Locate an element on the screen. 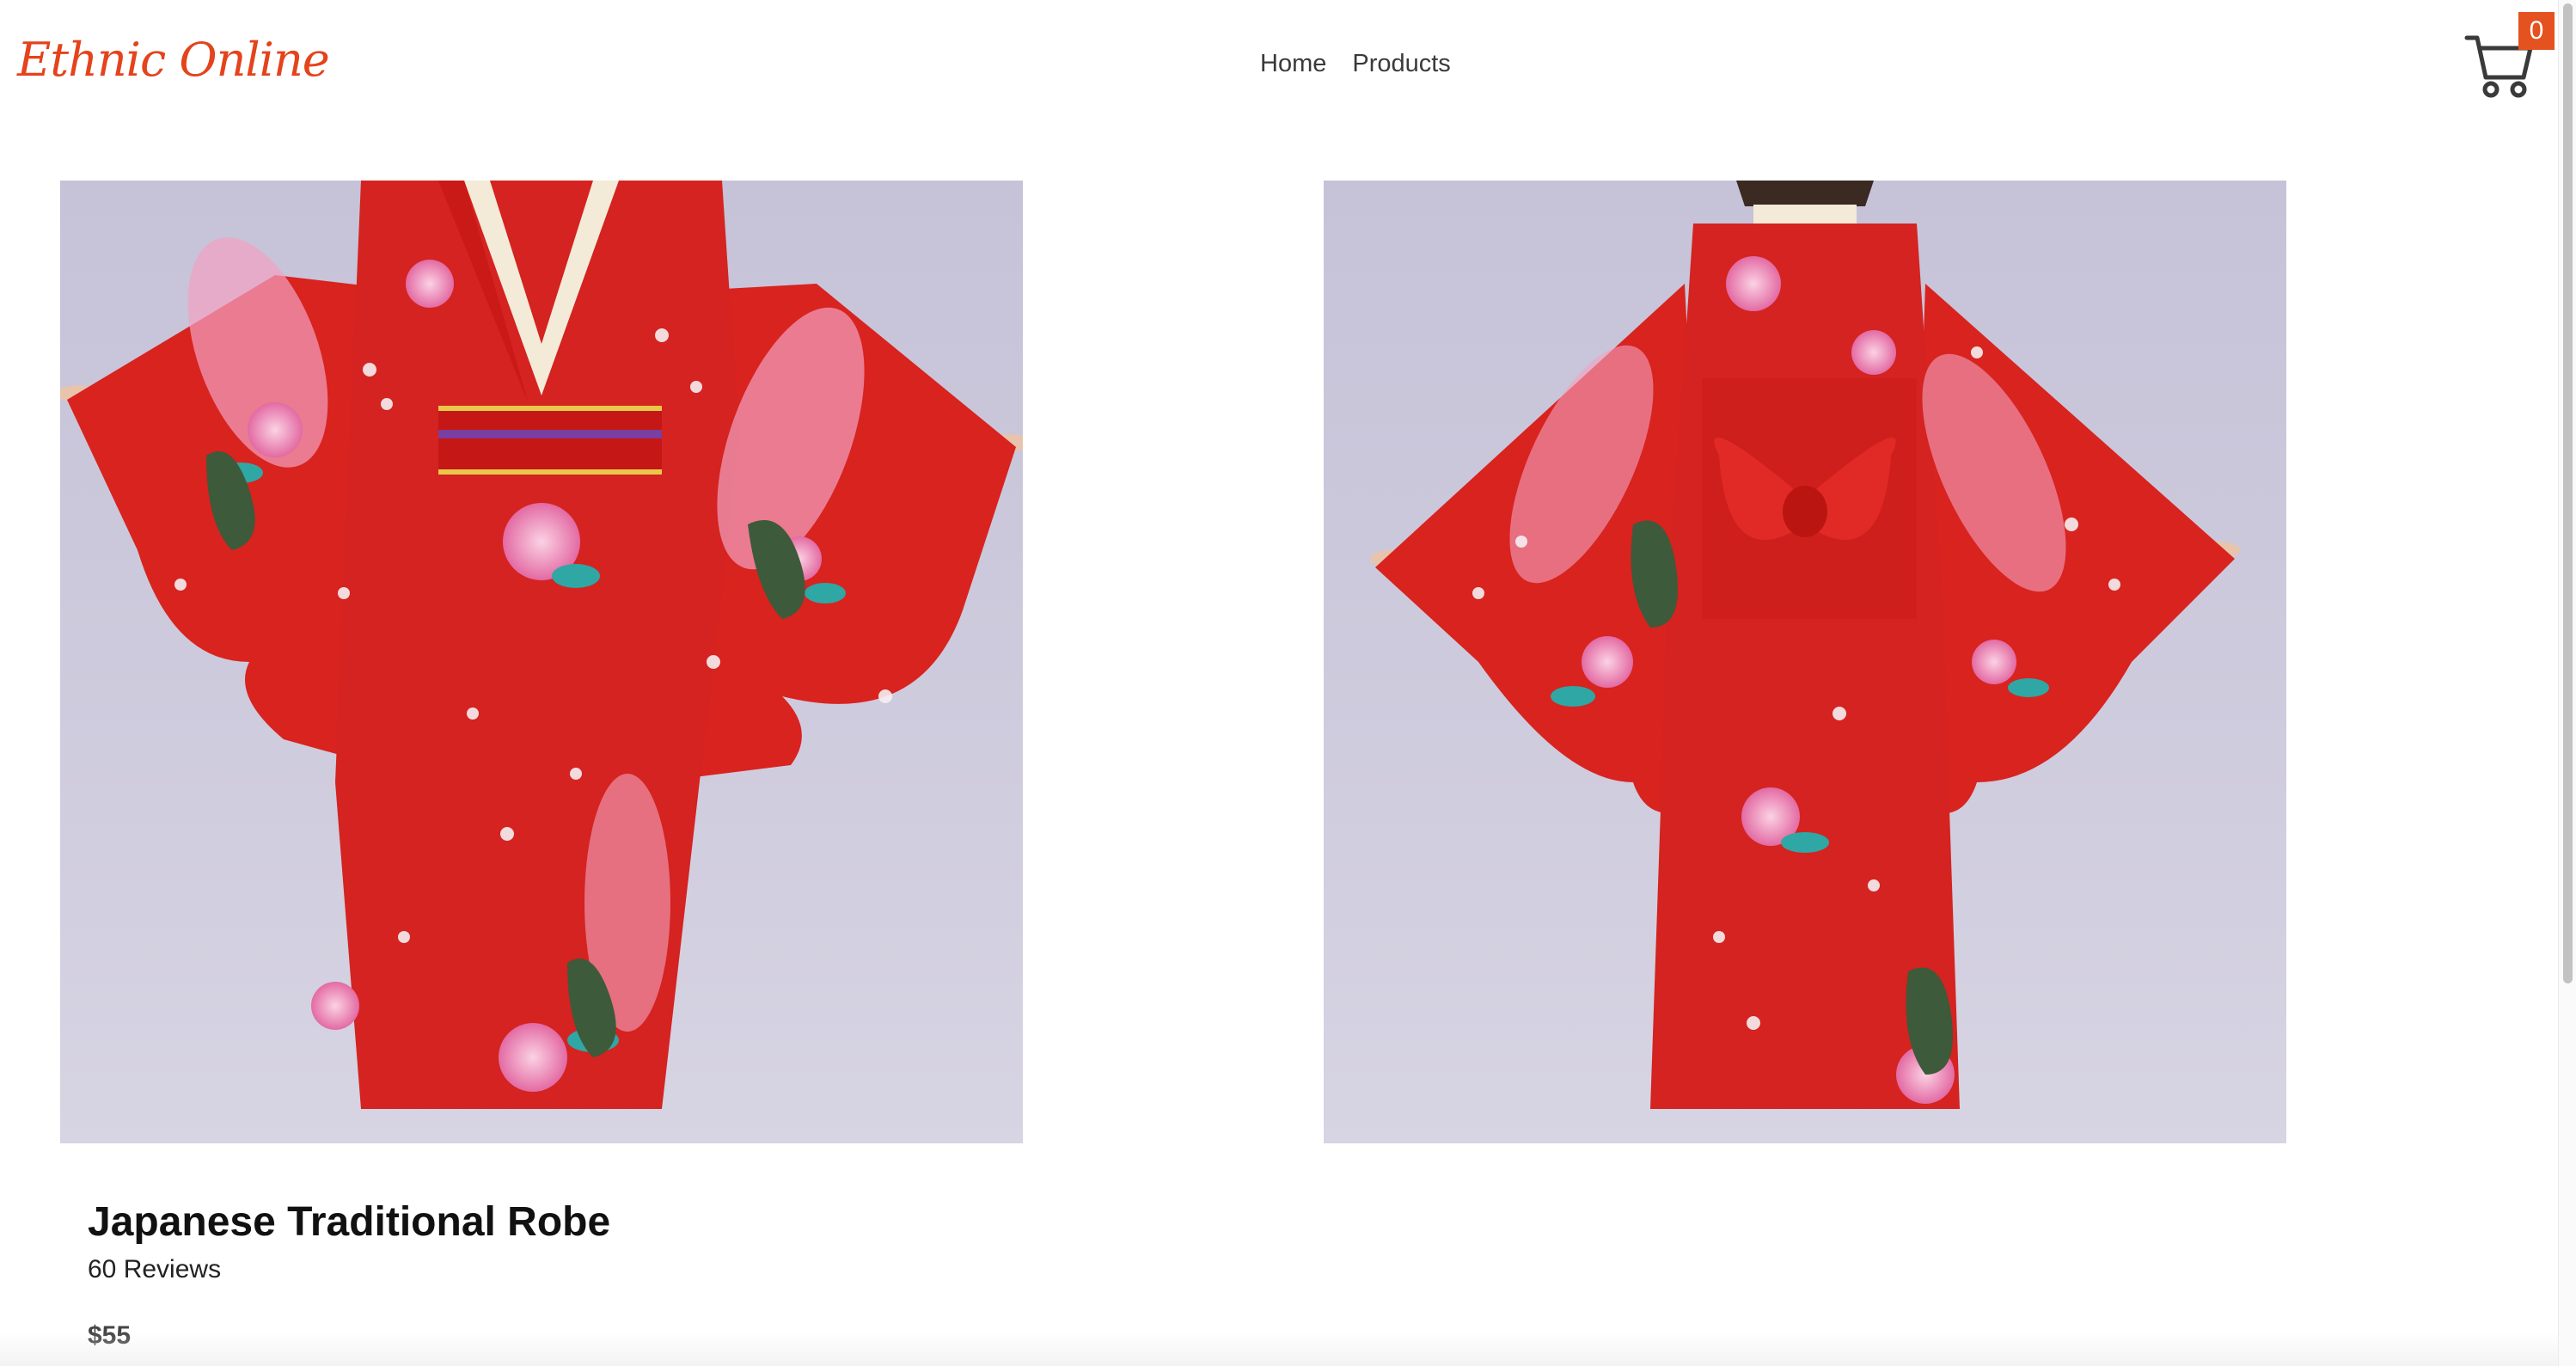 This screenshot has height=1366, width=2576. product-price: $55 is located at coordinates (110, 1336).